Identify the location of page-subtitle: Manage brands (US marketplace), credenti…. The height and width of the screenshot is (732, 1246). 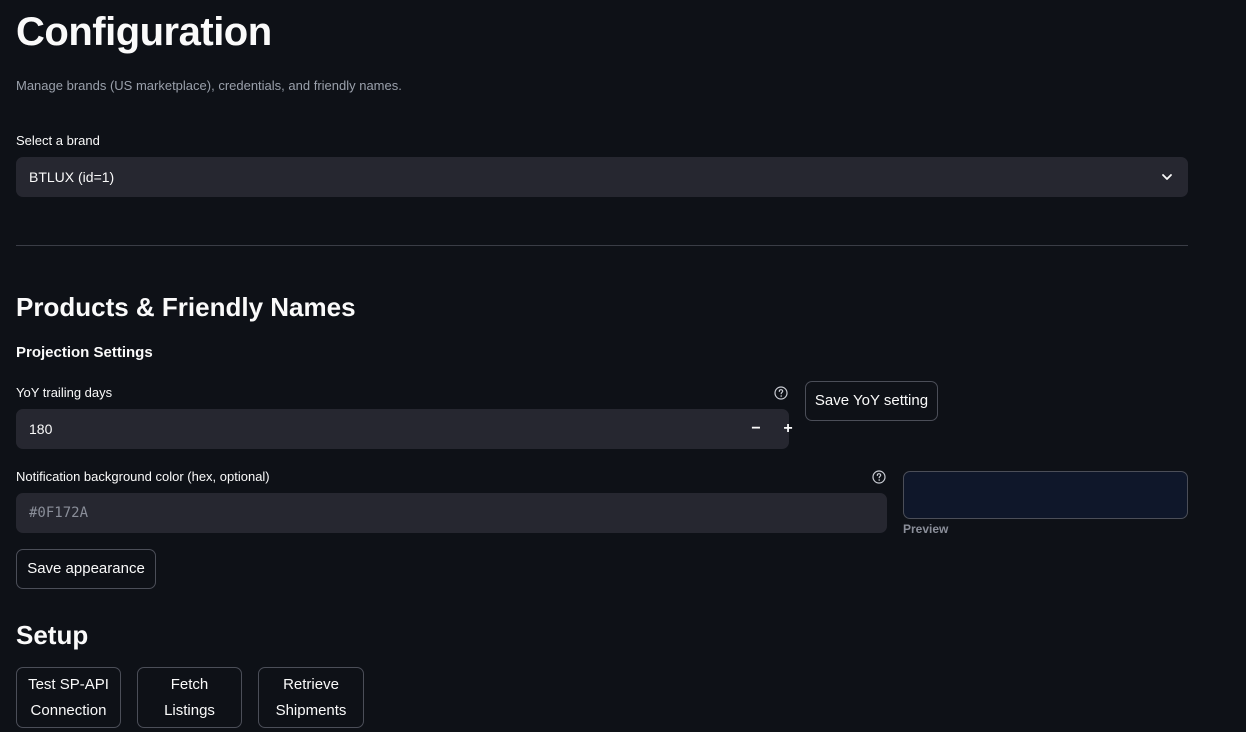
(209, 85).